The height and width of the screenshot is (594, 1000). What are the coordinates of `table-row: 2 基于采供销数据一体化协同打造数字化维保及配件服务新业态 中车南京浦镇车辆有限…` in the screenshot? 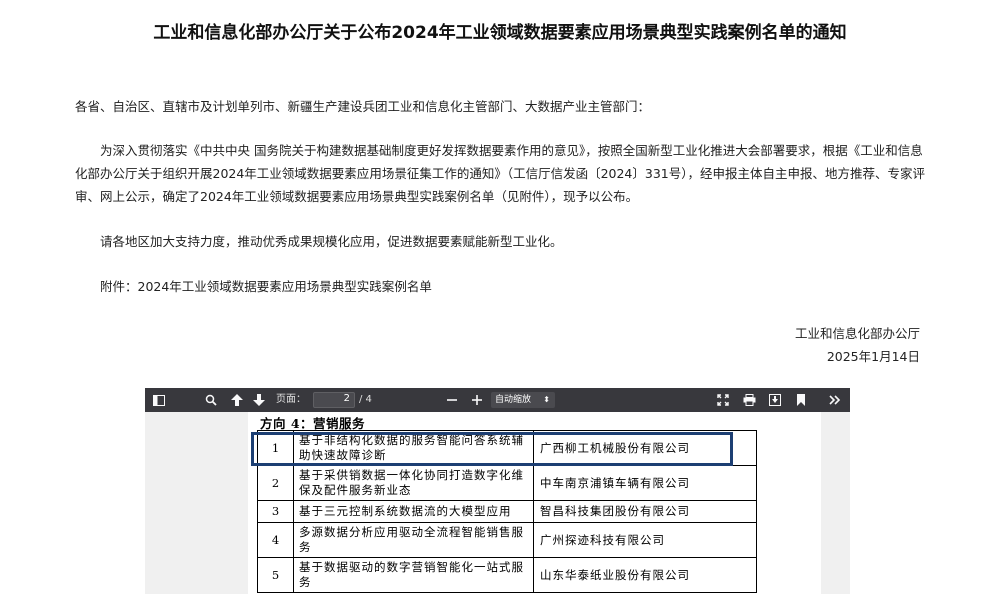 It's located at (507, 483).